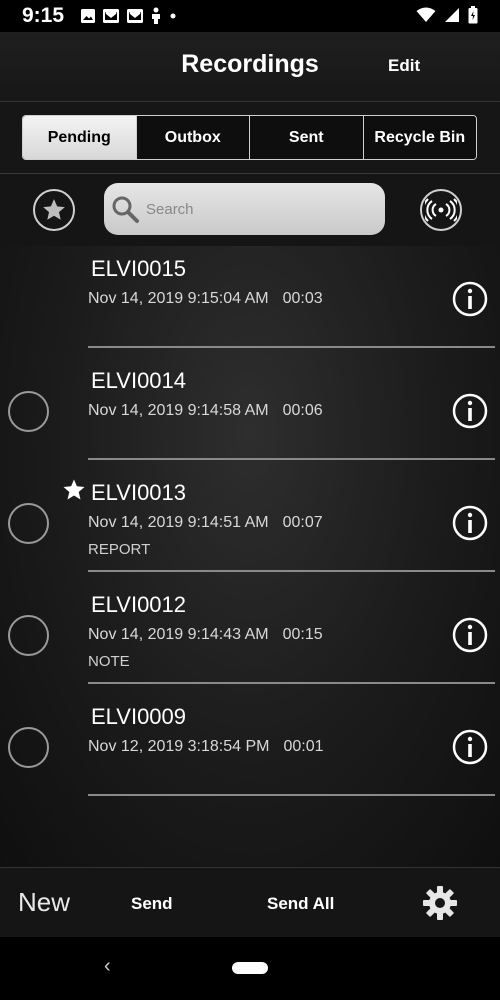 Image resolution: width=500 pixels, height=1000 pixels. Describe the element at coordinates (193, 137) in the screenshot. I see `tab-outbox: Outbox` at that location.